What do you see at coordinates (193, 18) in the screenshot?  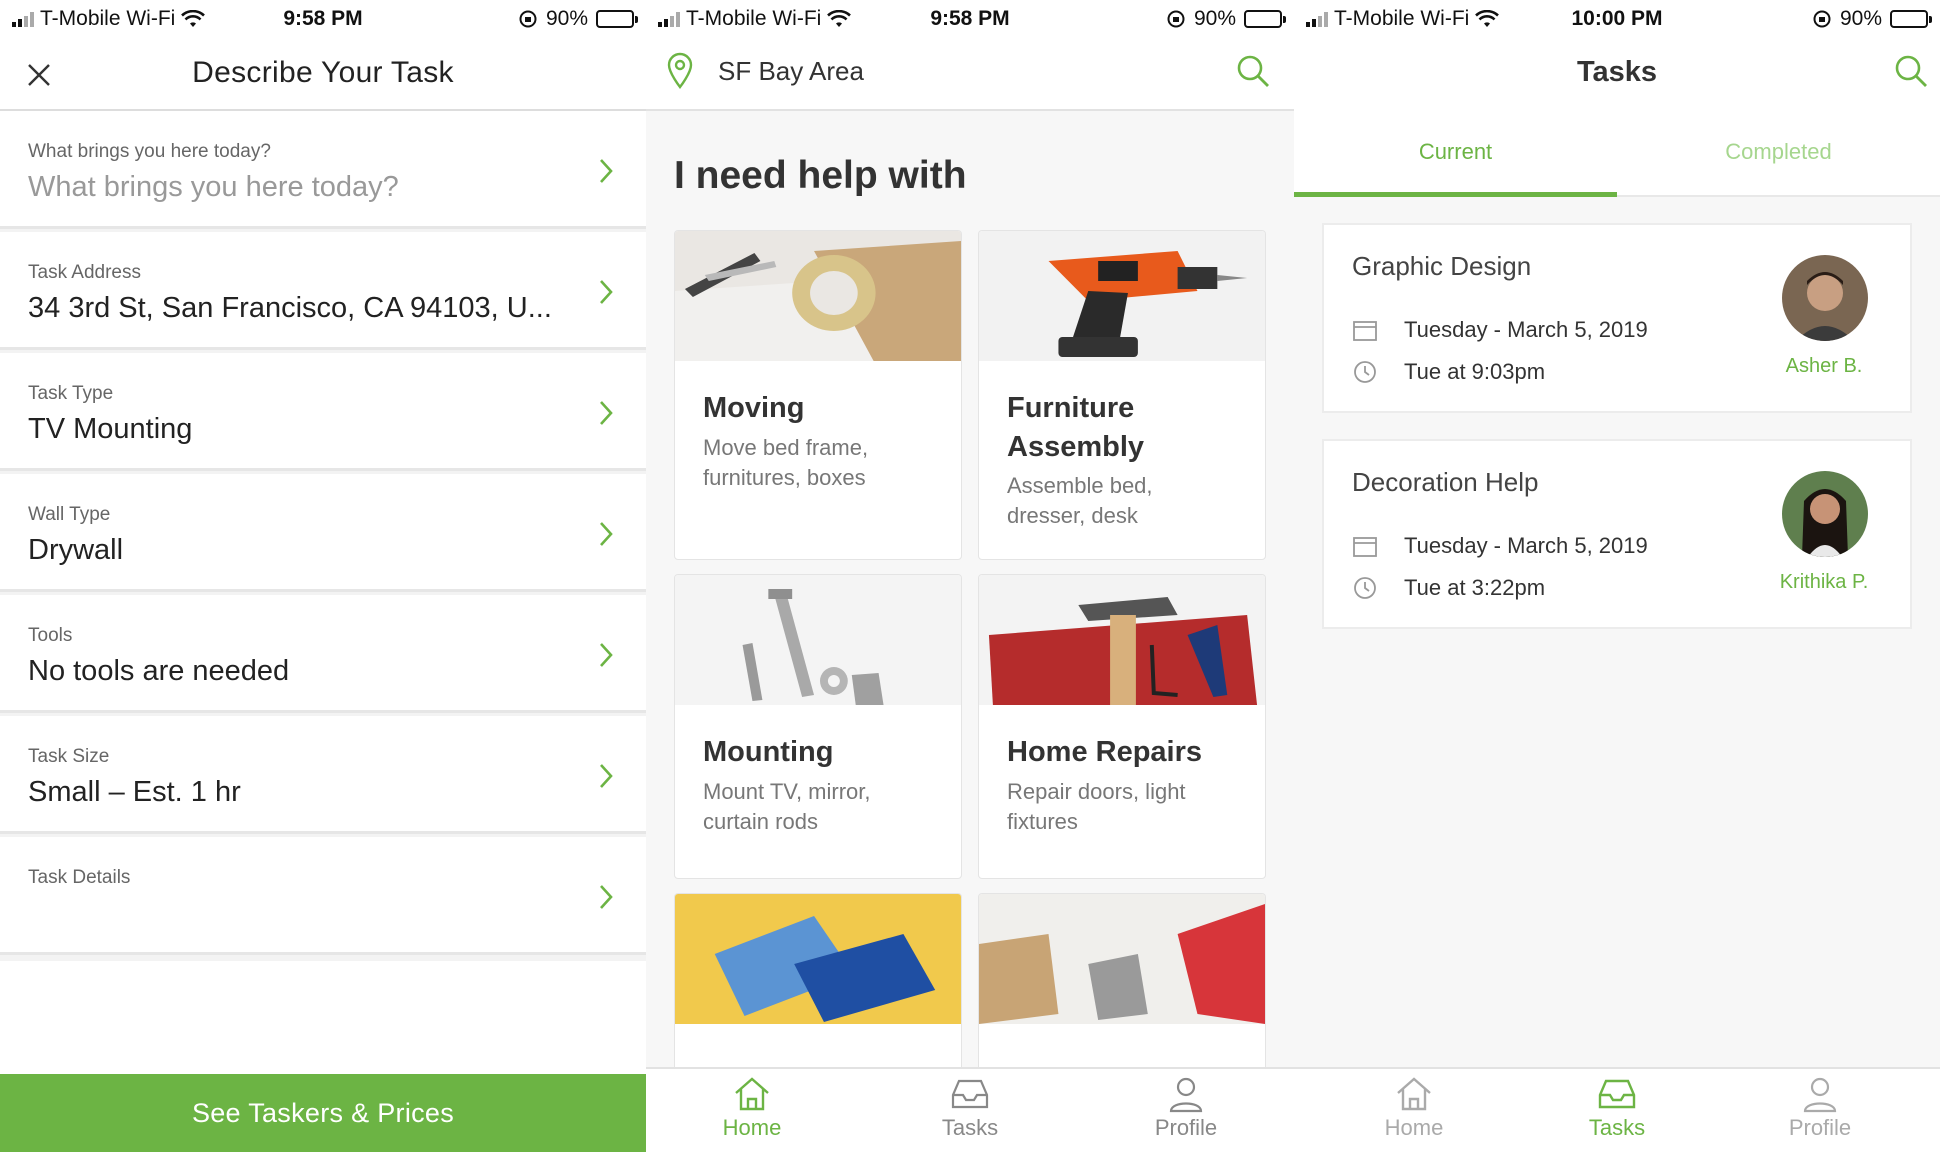 I see `wifi-icon` at bounding box center [193, 18].